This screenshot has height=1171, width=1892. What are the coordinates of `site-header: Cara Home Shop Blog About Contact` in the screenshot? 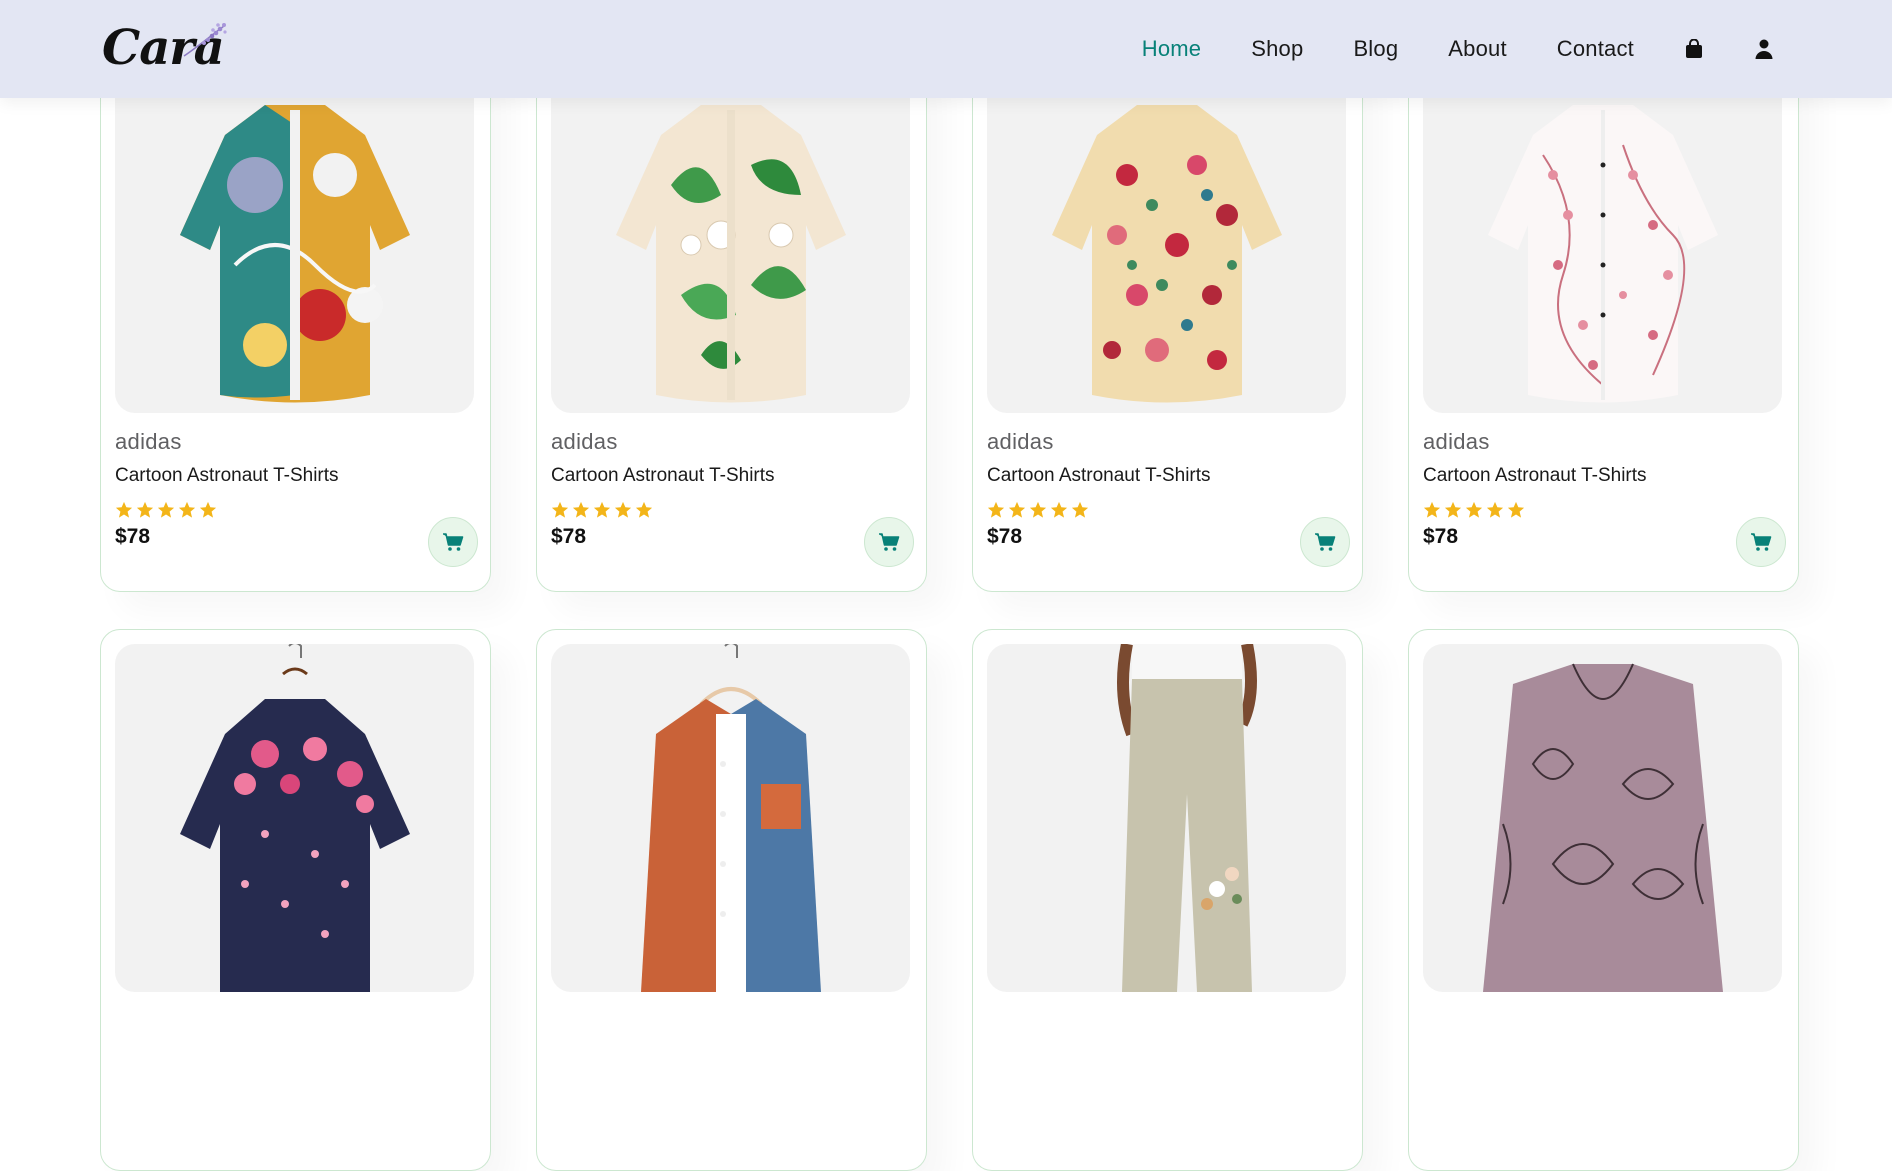 It's located at (946, 49).